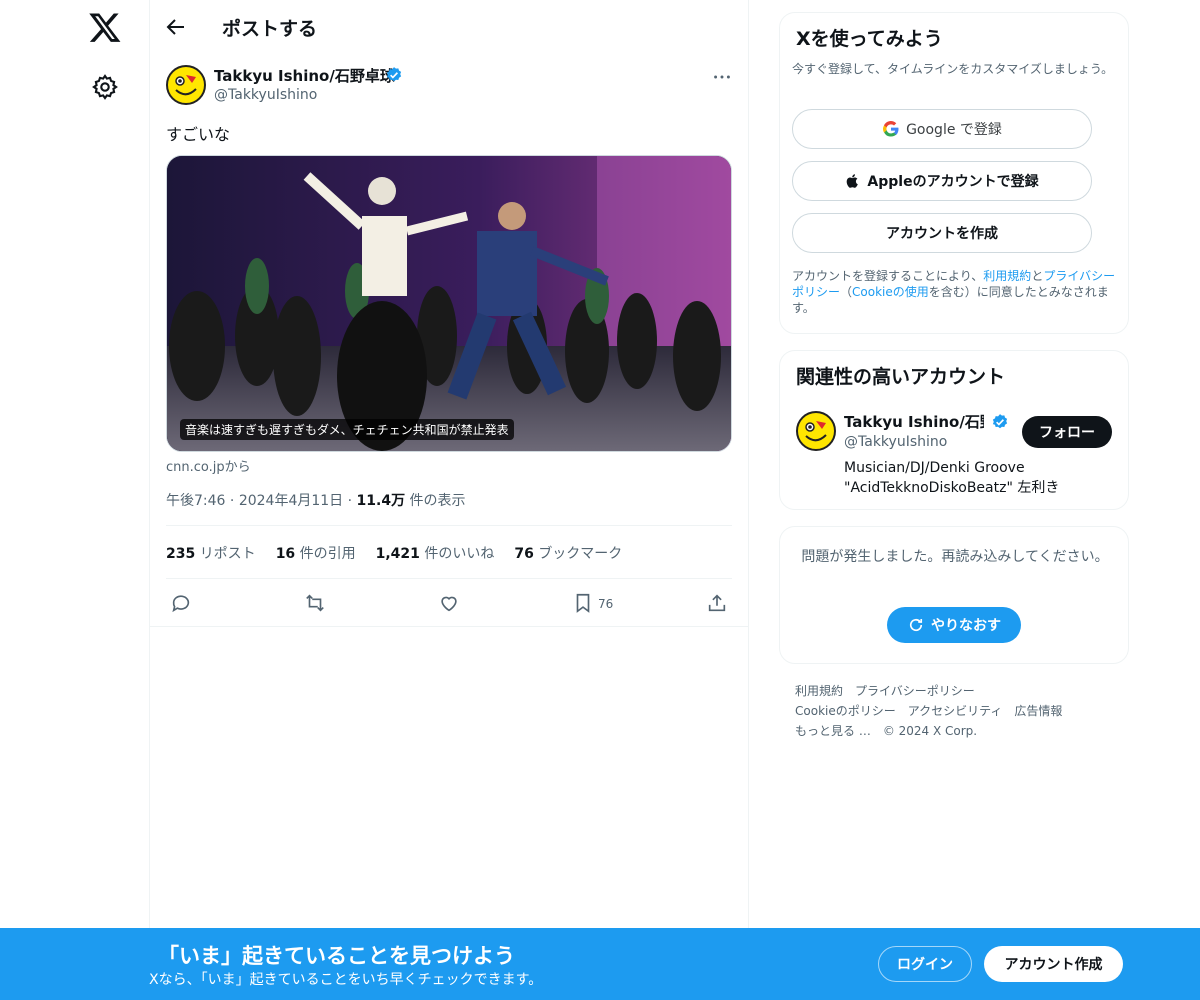 This screenshot has width=1200, height=1000. I want to click on repost-icon, so click(315, 603).